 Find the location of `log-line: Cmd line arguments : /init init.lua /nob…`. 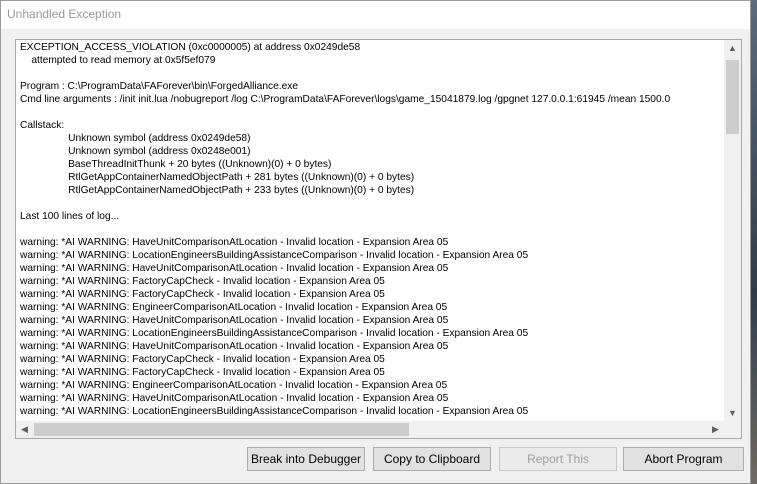

log-line: Cmd line arguments : /init init.lua /nob… is located at coordinates (345, 99).